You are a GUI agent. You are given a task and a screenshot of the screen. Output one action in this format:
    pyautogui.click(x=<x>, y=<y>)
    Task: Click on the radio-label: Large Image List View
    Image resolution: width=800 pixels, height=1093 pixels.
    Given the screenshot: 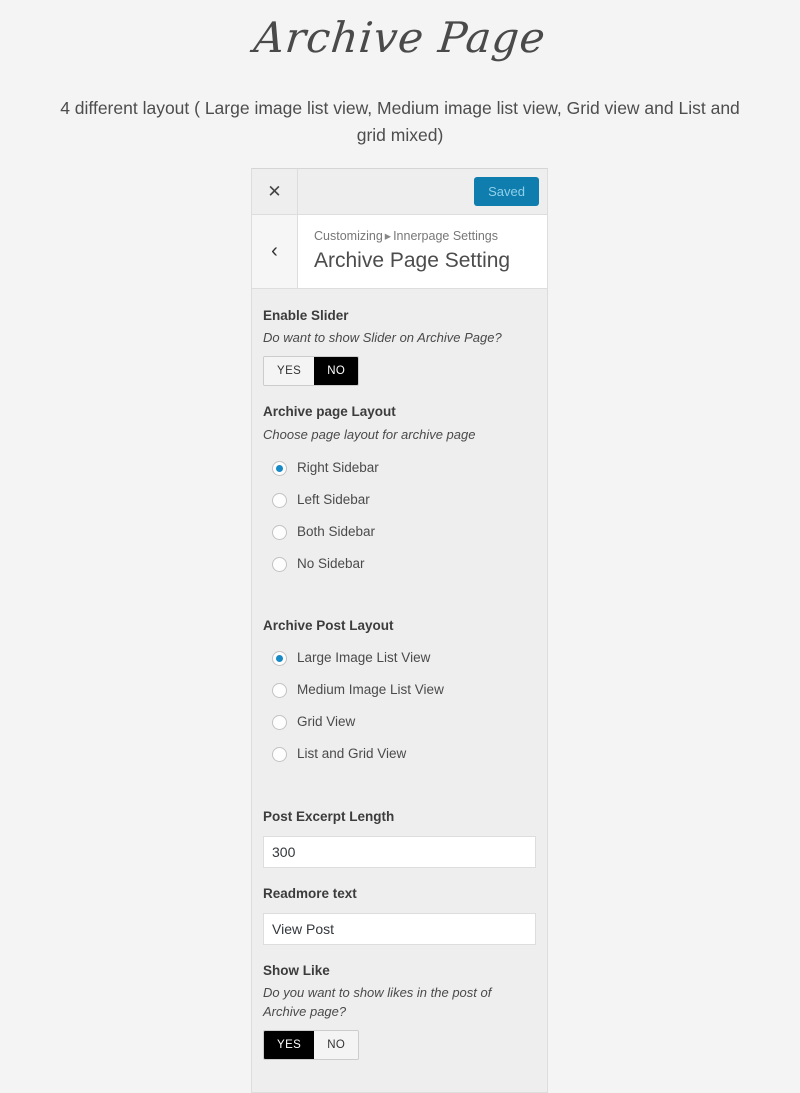 What is the action you would take?
    pyautogui.click(x=364, y=658)
    